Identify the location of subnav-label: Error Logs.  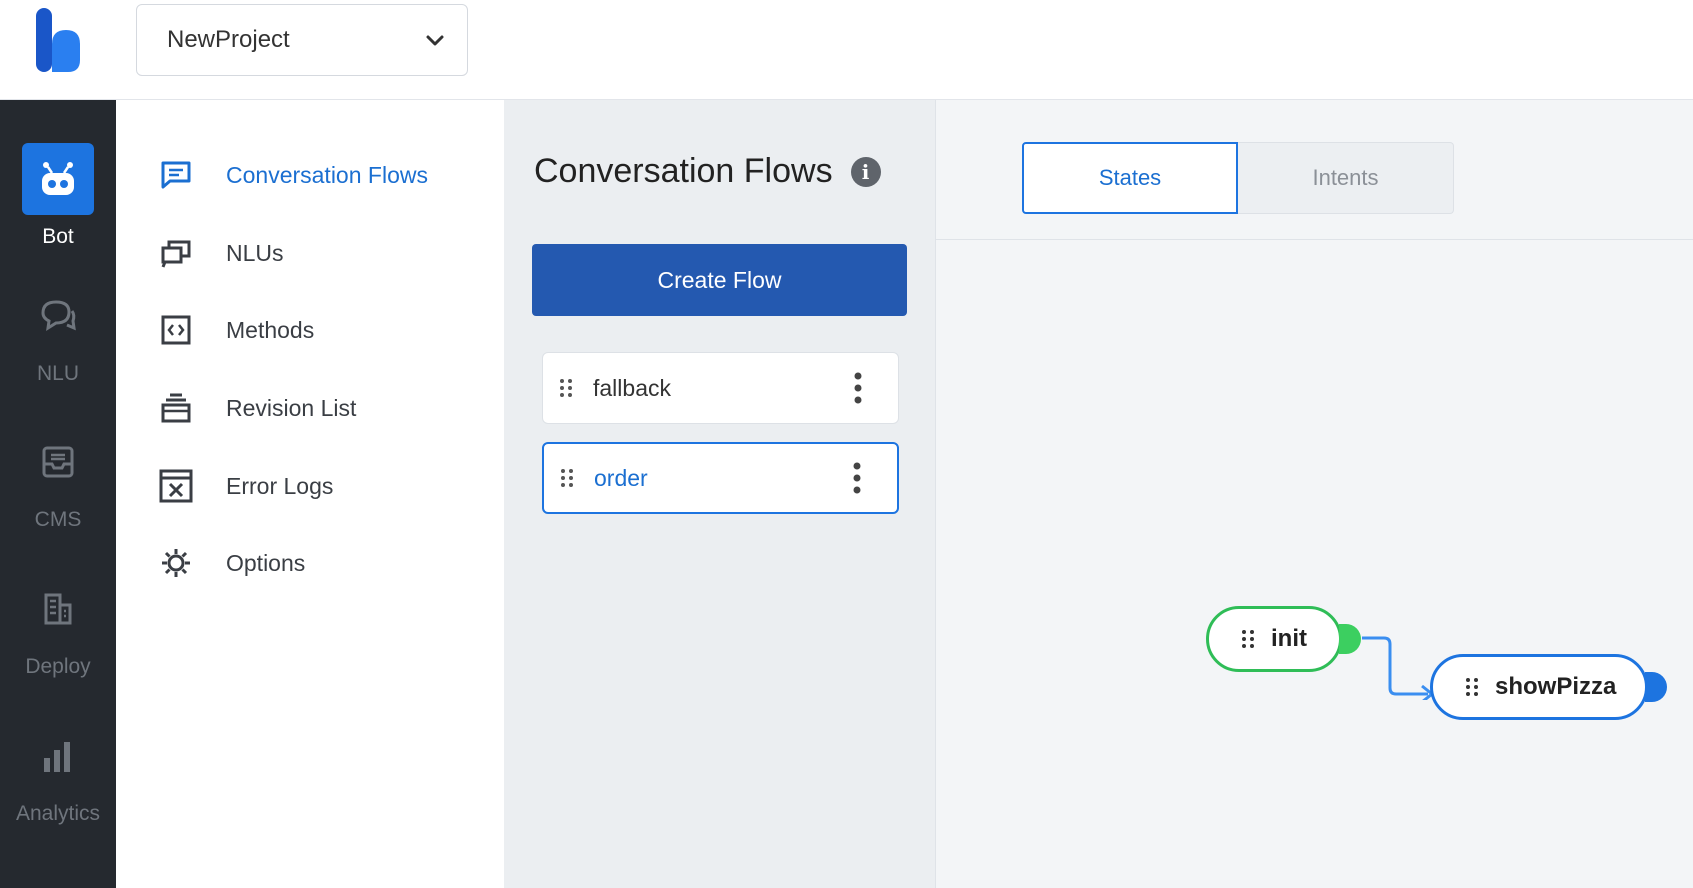
(280, 485).